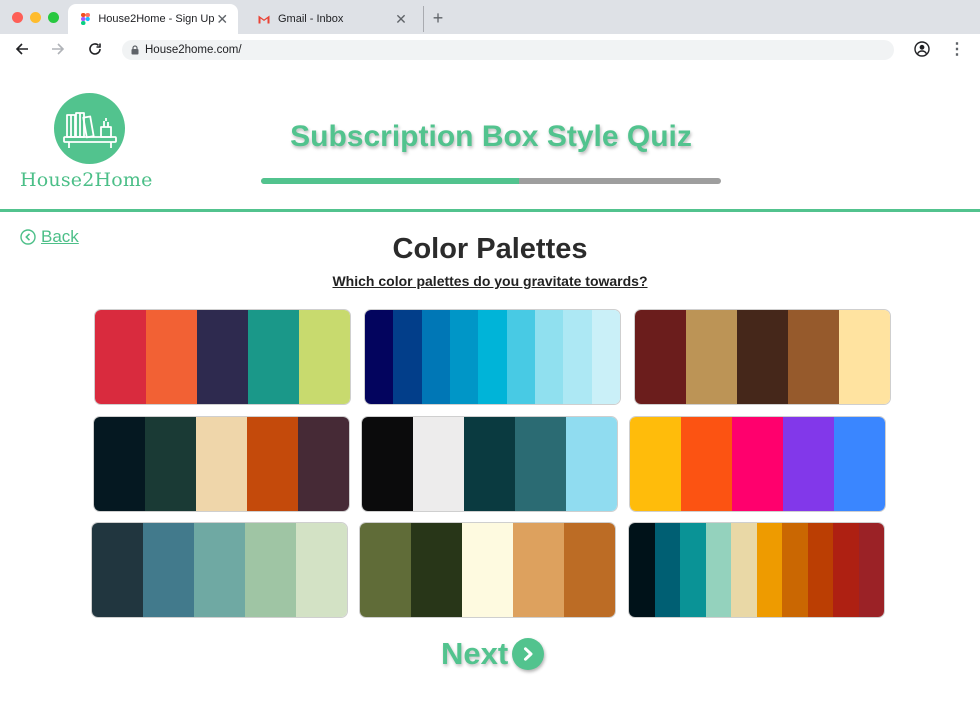 The image size is (980, 702). I want to click on tab-title: Gmail - Inbox, so click(311, 19).